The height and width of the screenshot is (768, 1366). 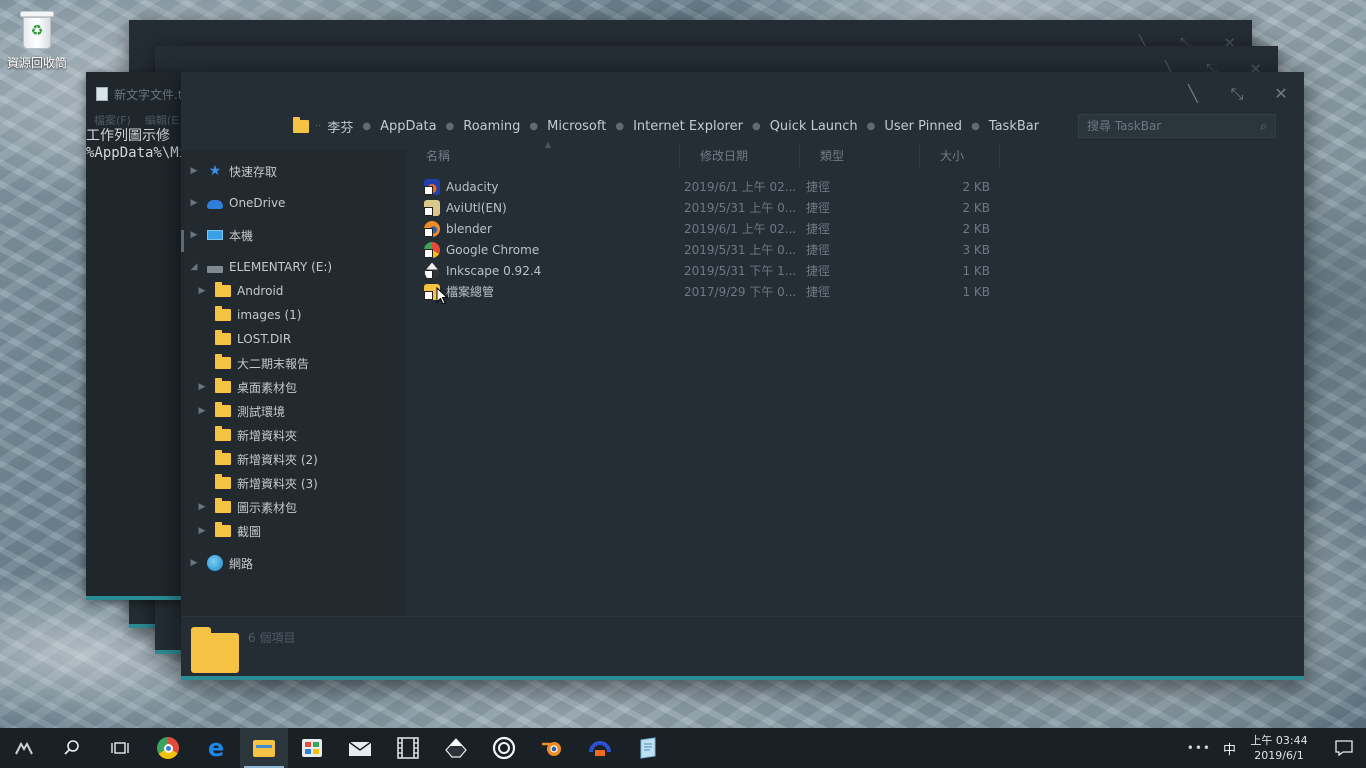 What do you see at coordinates (740, 156) in the screenshot?
I see `column-header-modified: 修改日期` at bounding box center [740, 156].